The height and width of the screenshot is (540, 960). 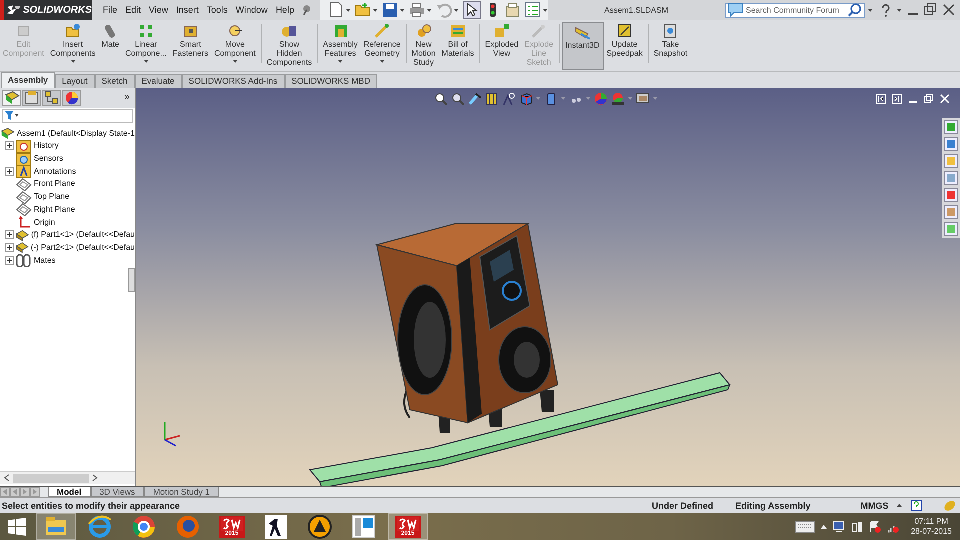 I want to click on command-tab: SOLIDWORKS MBD, so click(x=331, y=81).